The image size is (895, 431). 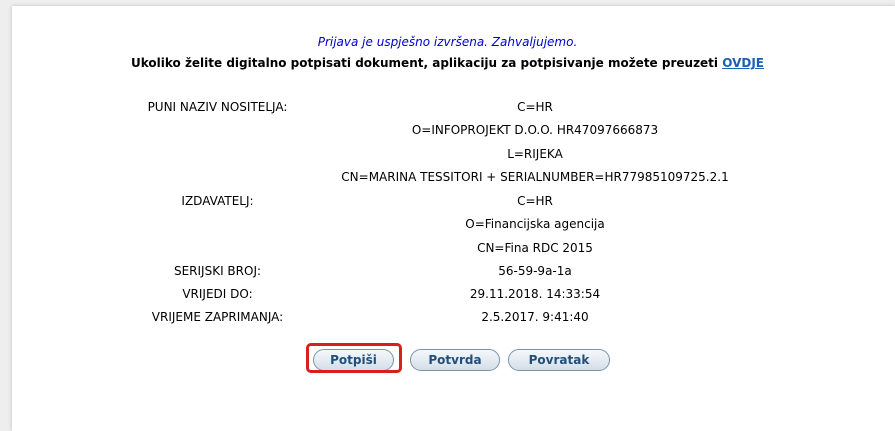 What do you see at coordinates (559, 360) in the screenshot?
I see `back-button: Povratak` at bounding box center [559, 360].